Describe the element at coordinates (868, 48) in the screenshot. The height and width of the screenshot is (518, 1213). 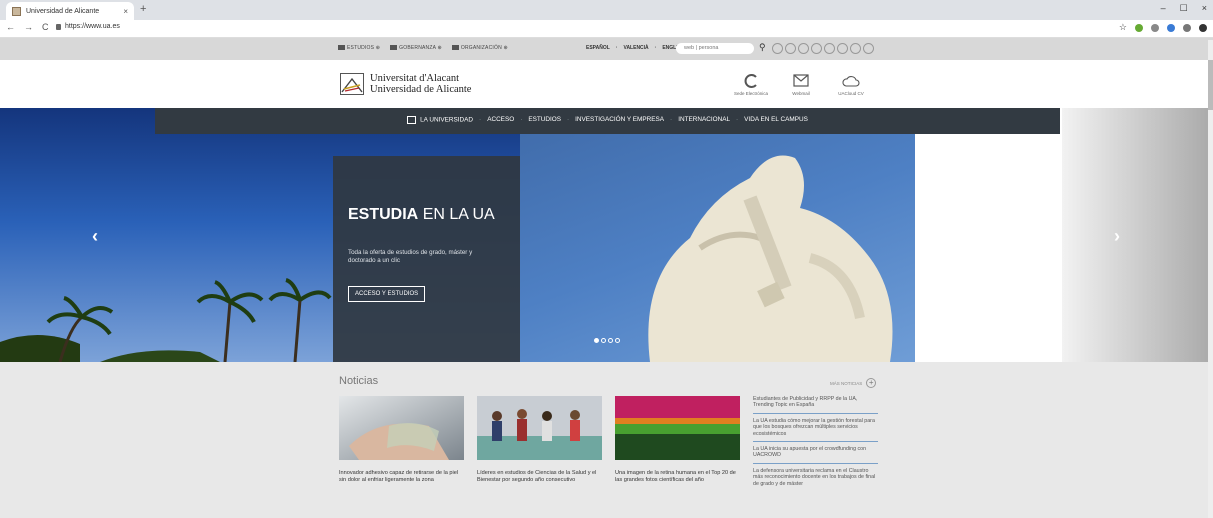
I see `flickr-icon` at that location.